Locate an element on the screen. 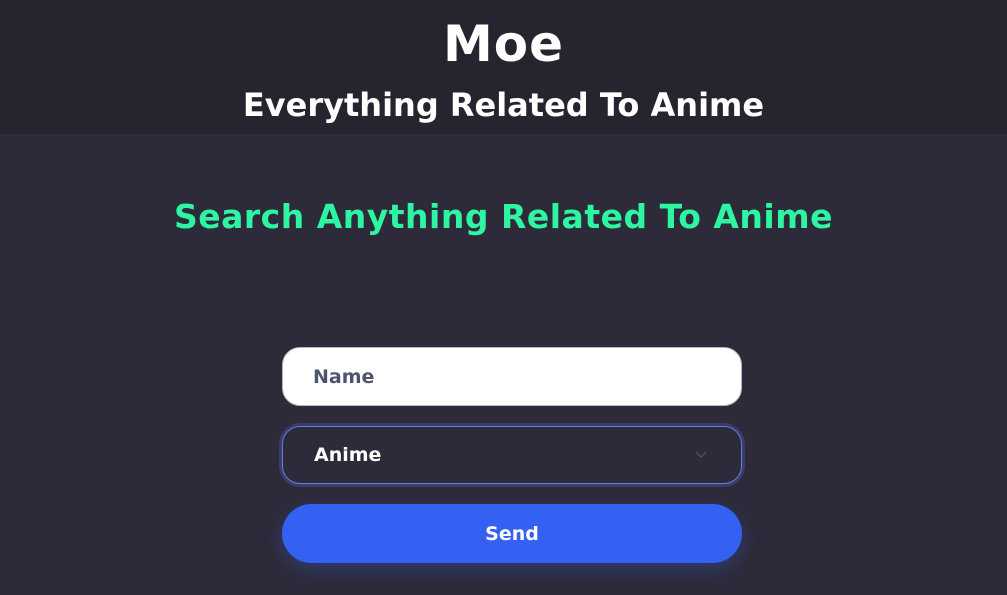  site-tagline: Everything Related To Anime is located at coordinates (503, 105).